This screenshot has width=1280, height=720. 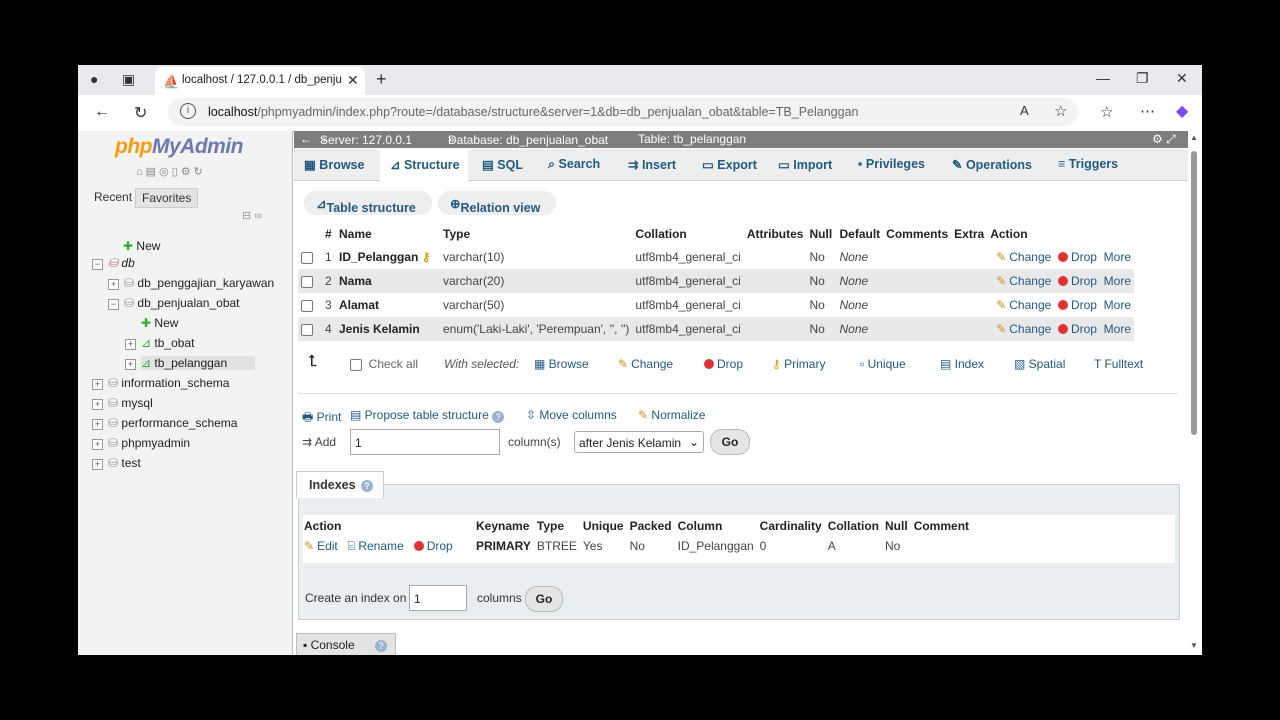 What do you see at coordinates (149, 443) in the screenshot?
I see `tree-item-phpmyadmin: ⛁ phpmyadmin` at bounding box center [149, 443].